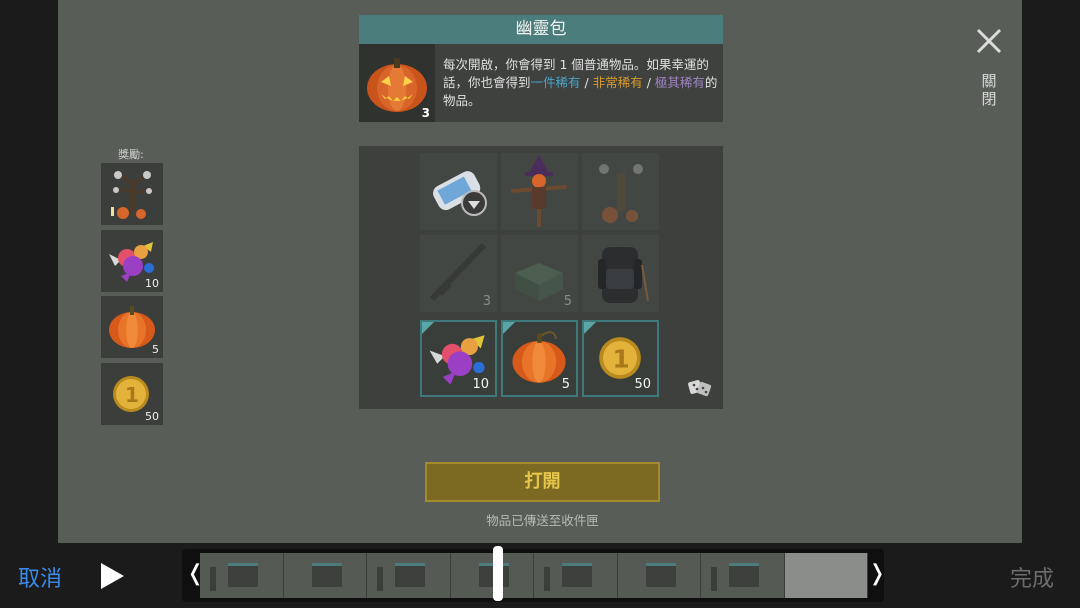 The height and width of the screenshot is (608, 1080). Describe the element at coordinates (132, 261) in the screenshot. I see `reward-slot-candy: 10` at that location.